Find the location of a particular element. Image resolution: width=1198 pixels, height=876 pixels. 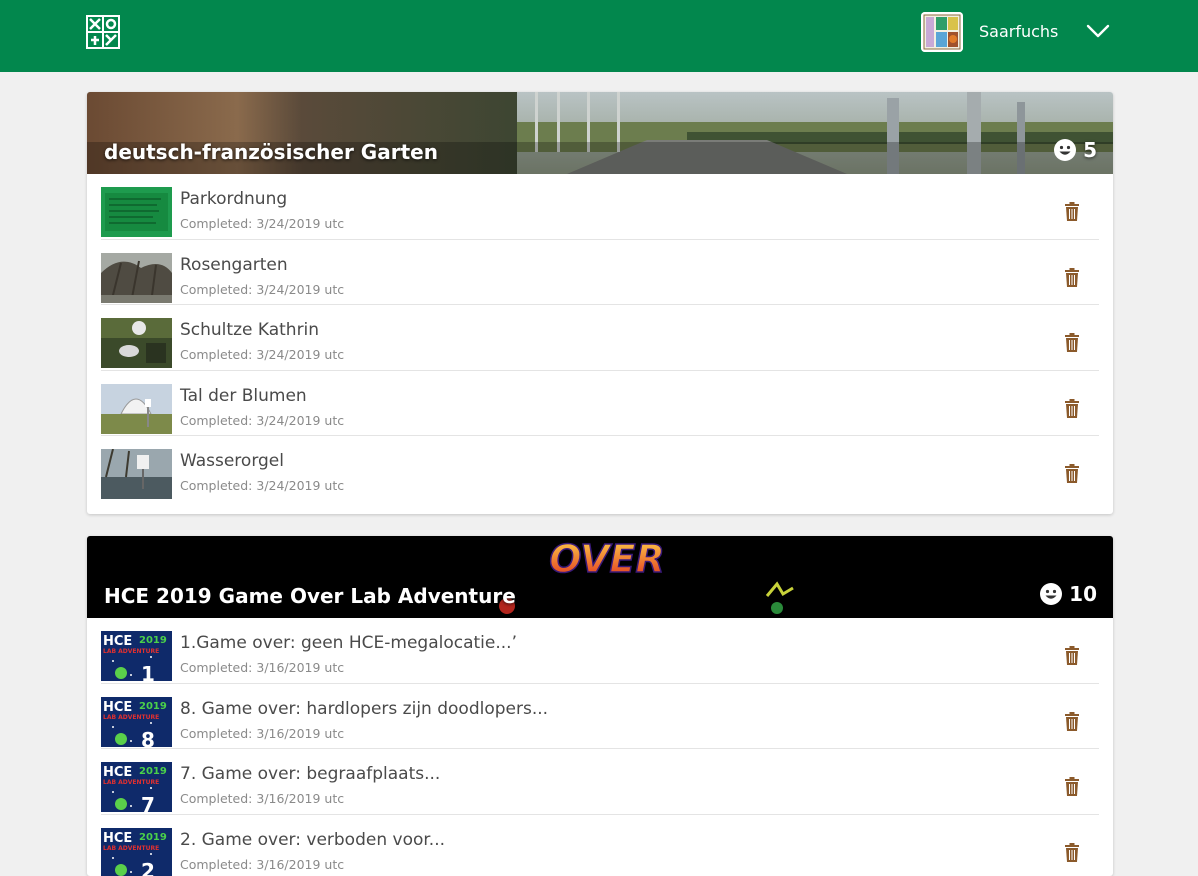

geocaching-logo-icon is located at coordinates (103, 32).